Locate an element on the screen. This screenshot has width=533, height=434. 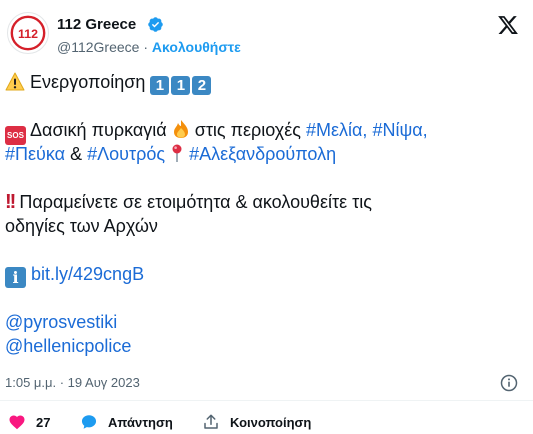
hashtag-peuka: #Πεύκα is located at coordinates (35, 154).